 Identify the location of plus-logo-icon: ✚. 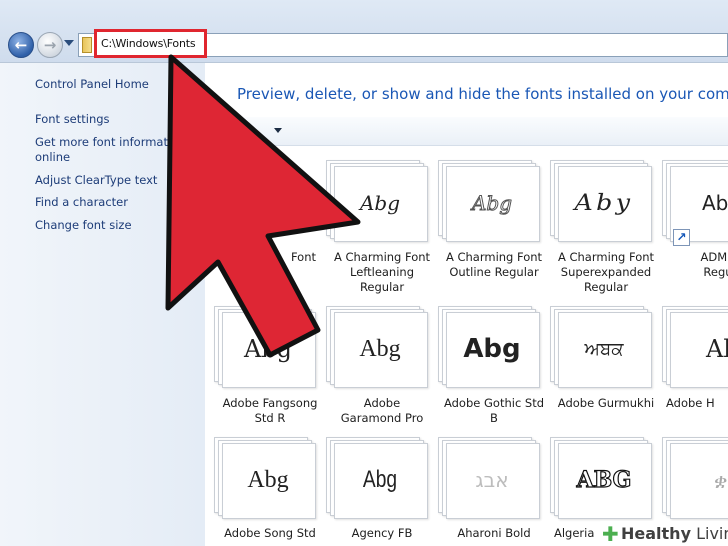
(610, 534).